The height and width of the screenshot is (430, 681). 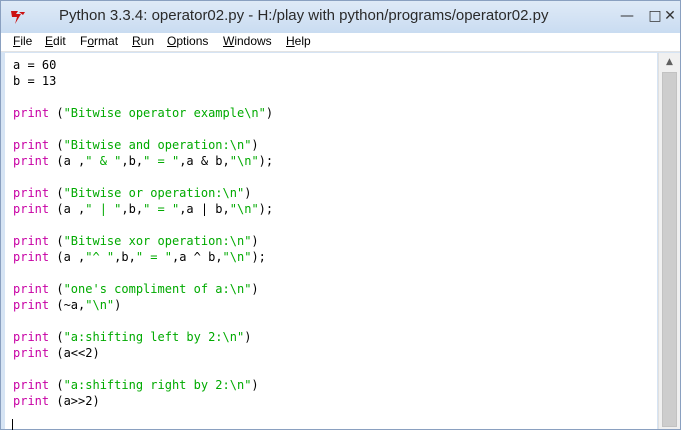 I want to click on string-token: " | ", so click(x=103, y=209).